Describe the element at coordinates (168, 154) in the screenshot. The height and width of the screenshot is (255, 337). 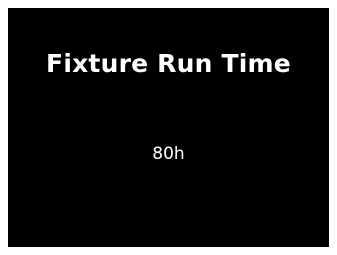
I see `run-time-value: 80h` at that location.